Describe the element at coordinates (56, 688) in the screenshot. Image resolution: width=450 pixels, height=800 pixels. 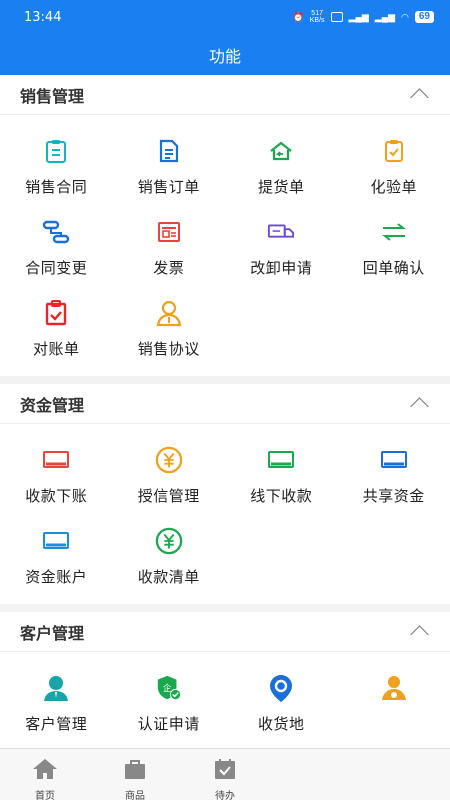
I see `customer-icon` at that location.